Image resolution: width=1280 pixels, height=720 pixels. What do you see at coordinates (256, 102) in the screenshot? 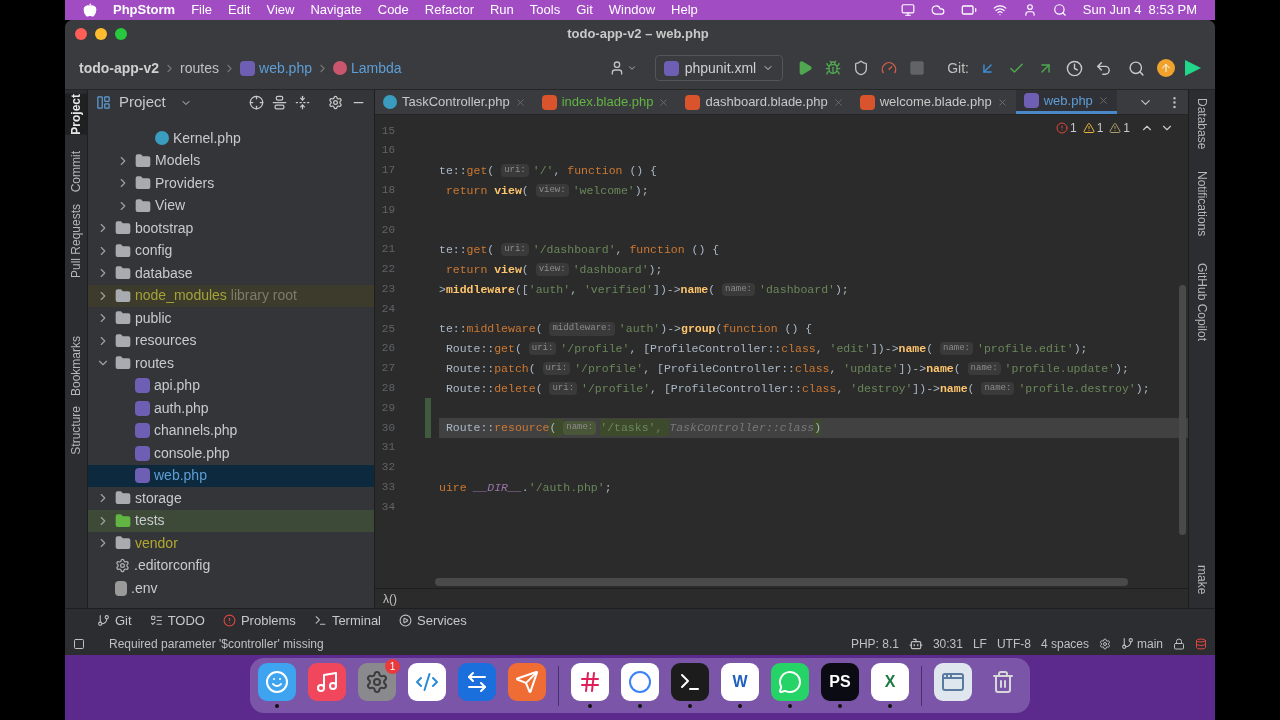
I see `crosshair-icon` at bounding box center [256, 102].